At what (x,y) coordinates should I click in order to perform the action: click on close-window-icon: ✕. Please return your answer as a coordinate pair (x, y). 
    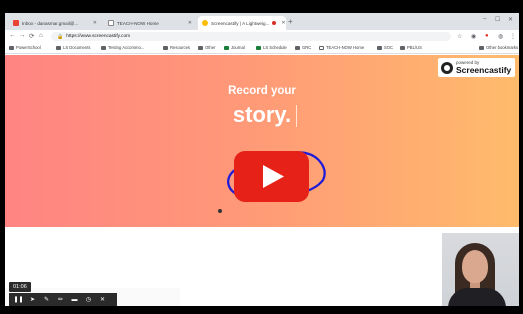
    Looking at the image, I should click on (510, 19).